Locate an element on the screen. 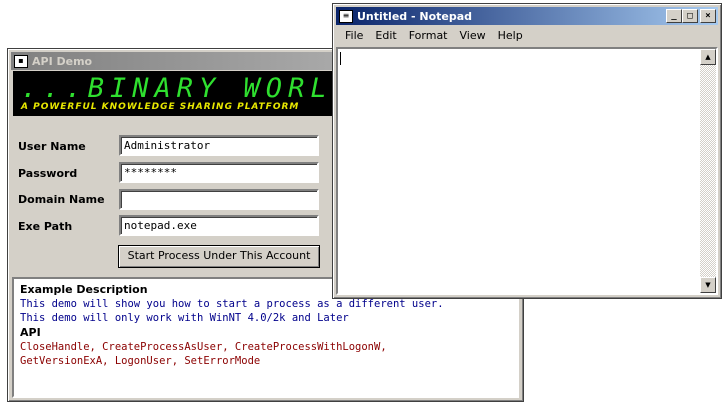 The height and width of the screenshot is (407, 726). app-icon: ▪ is located at coordinates (21, 61).